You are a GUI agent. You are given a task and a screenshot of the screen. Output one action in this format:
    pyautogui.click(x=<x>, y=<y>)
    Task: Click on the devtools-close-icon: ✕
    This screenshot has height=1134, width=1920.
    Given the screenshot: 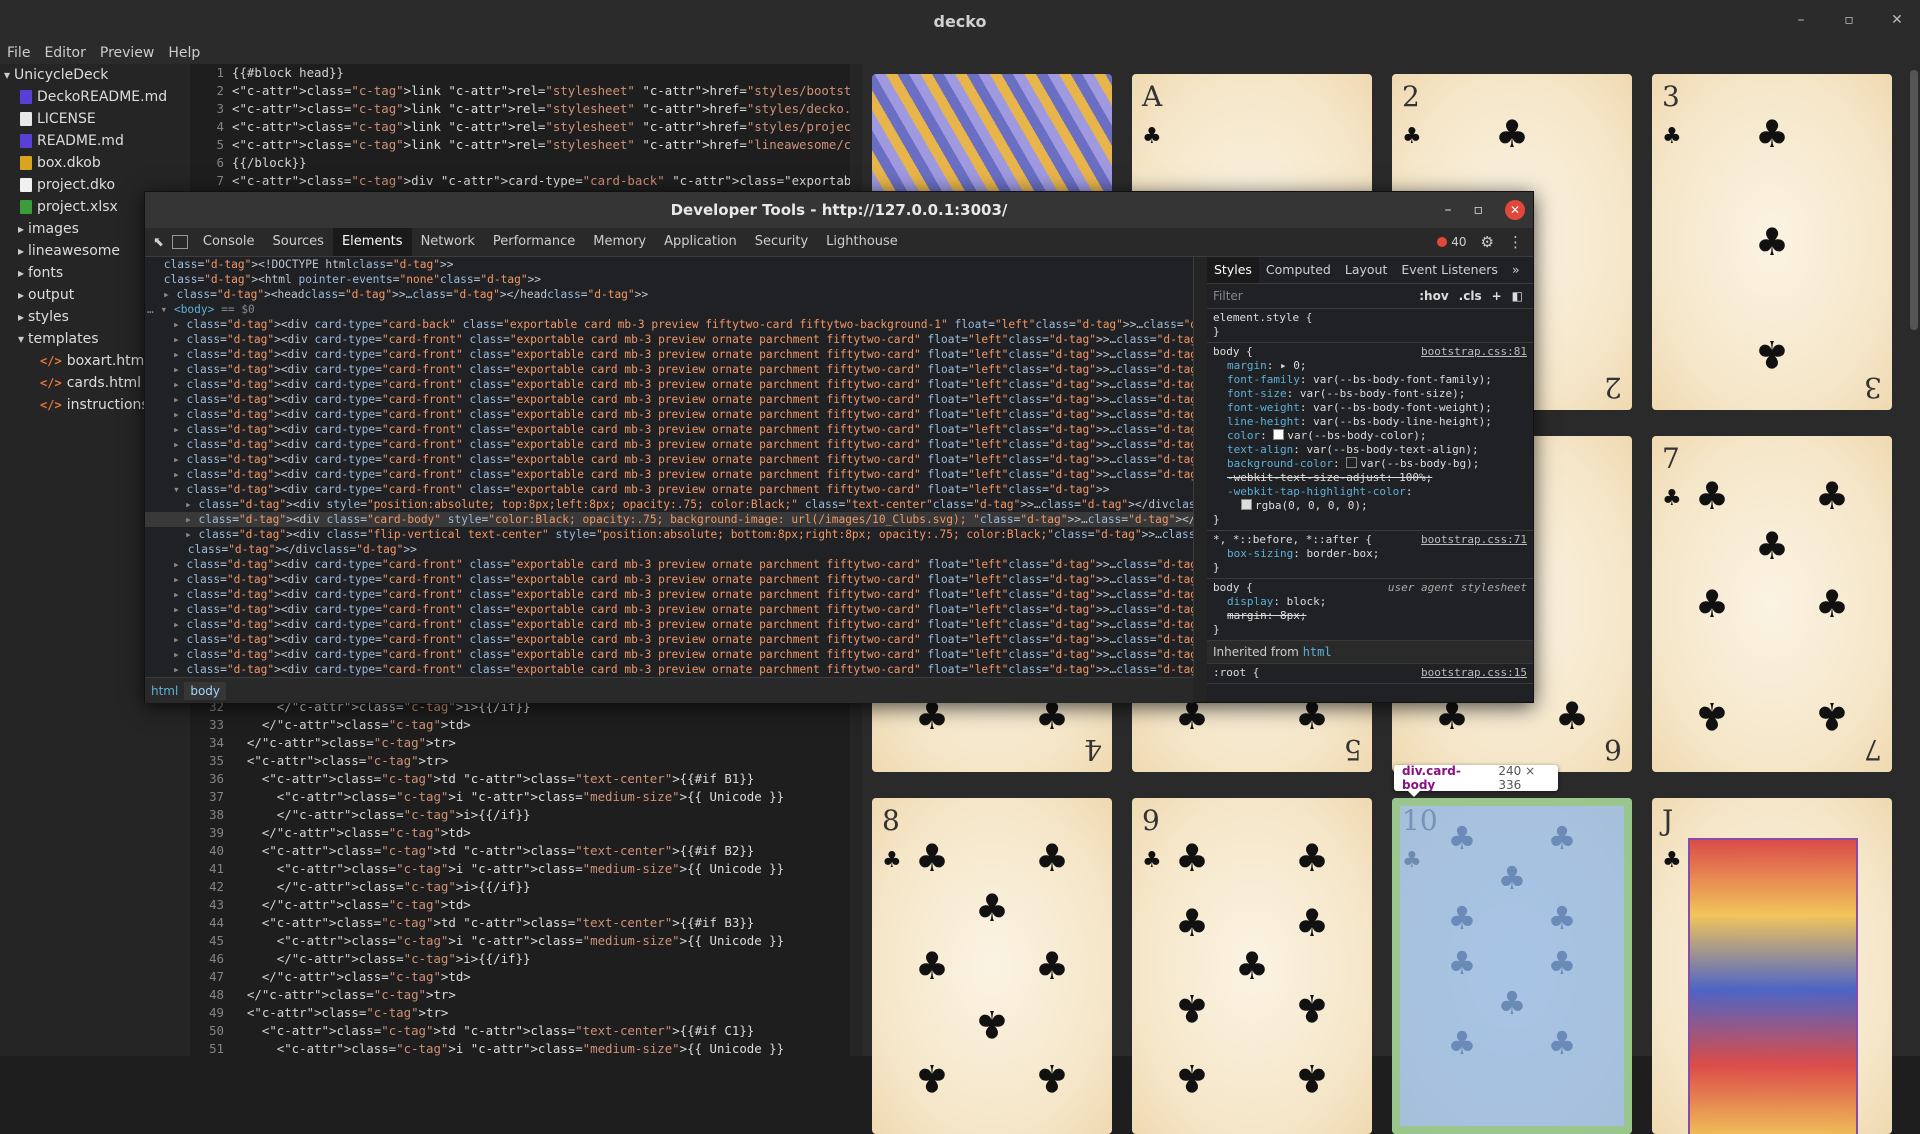 What is the action you would take?
    pyautogui.click(x=1515, y=210)
    